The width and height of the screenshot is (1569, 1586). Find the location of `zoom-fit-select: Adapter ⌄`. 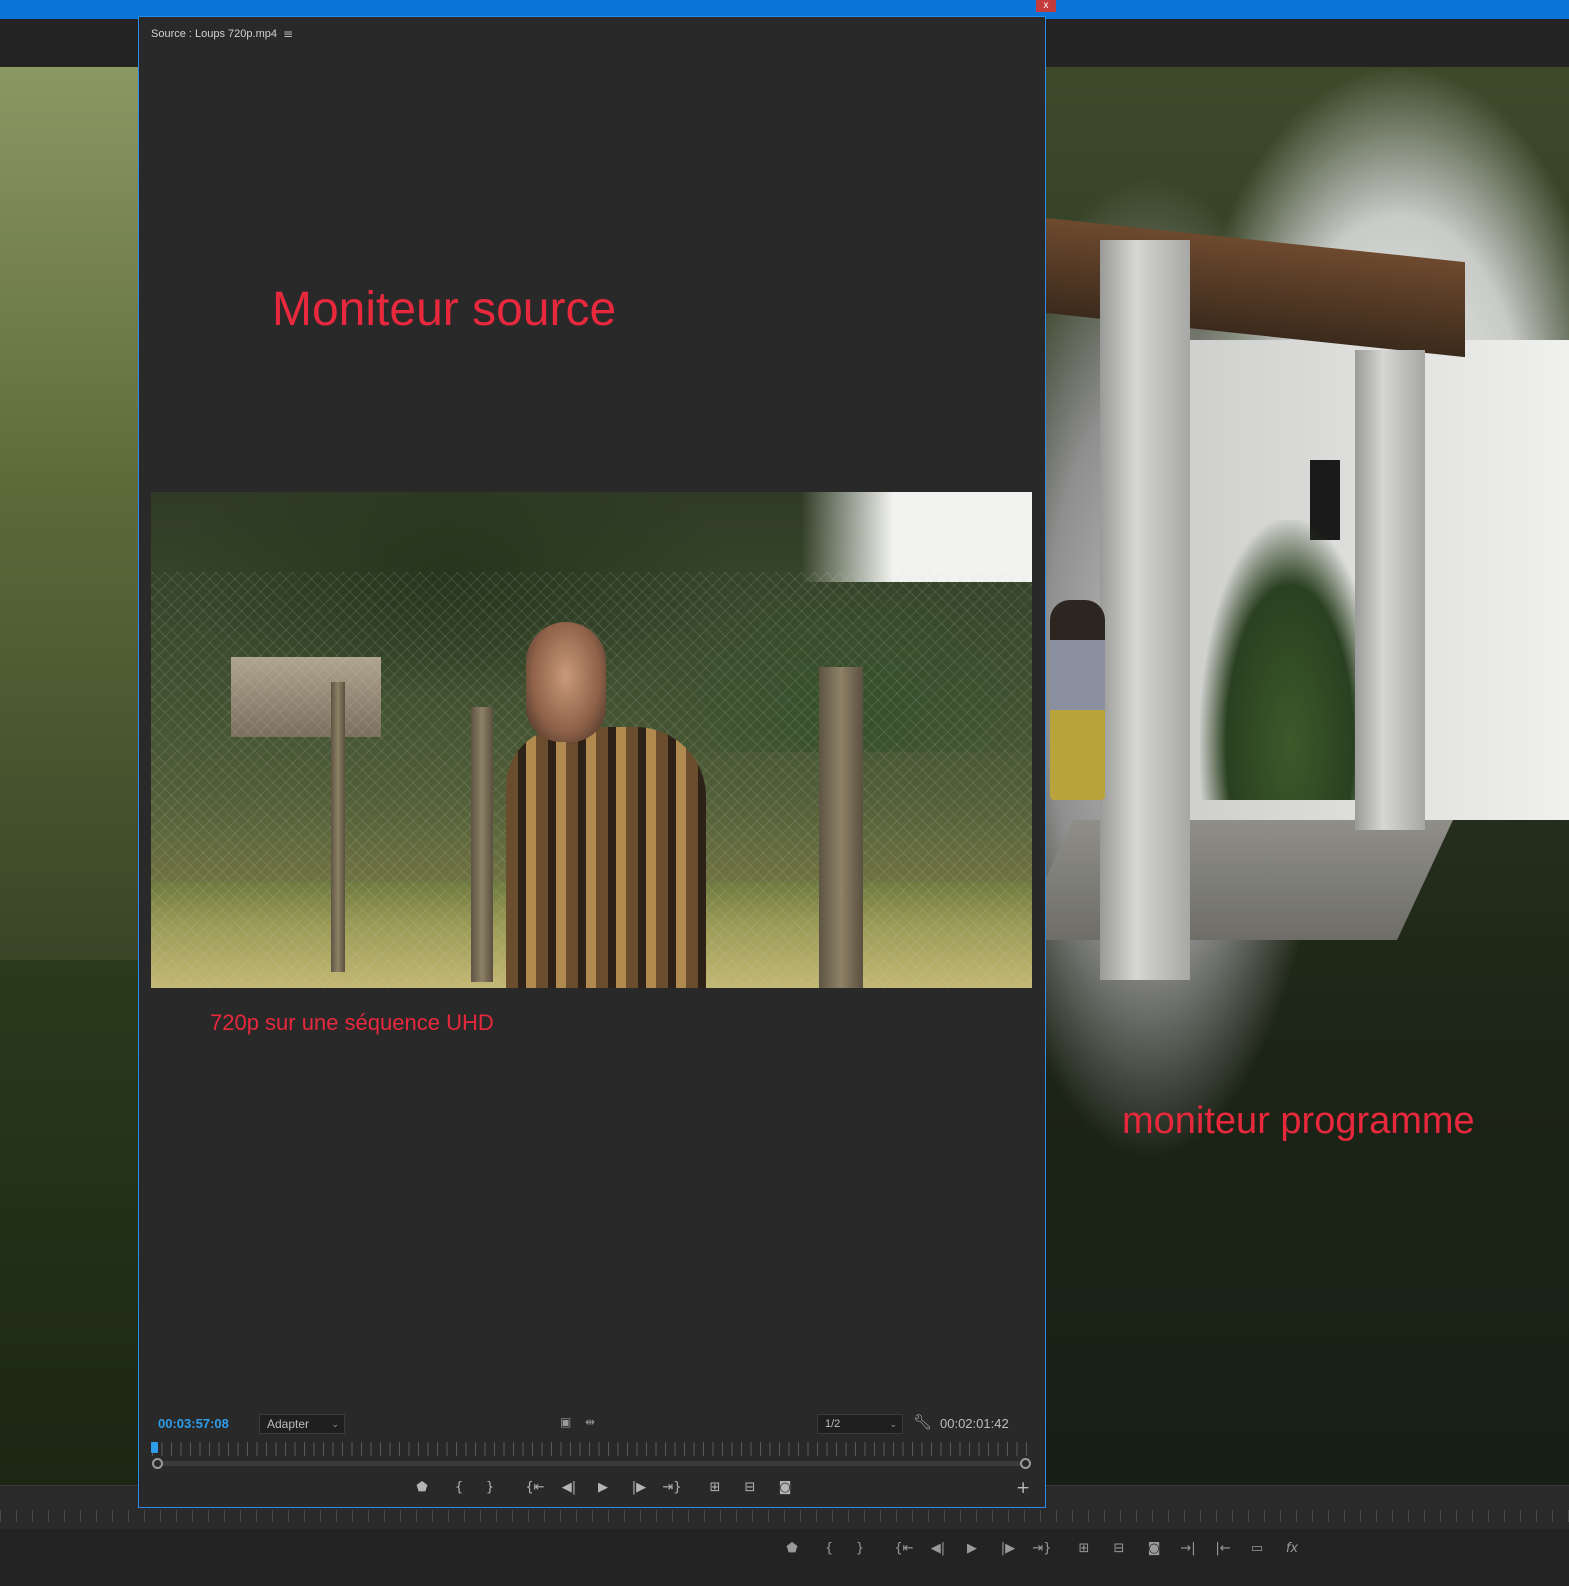

zoom-fit-select: Adapter ⌄ is located at coordinates (302, 1424).